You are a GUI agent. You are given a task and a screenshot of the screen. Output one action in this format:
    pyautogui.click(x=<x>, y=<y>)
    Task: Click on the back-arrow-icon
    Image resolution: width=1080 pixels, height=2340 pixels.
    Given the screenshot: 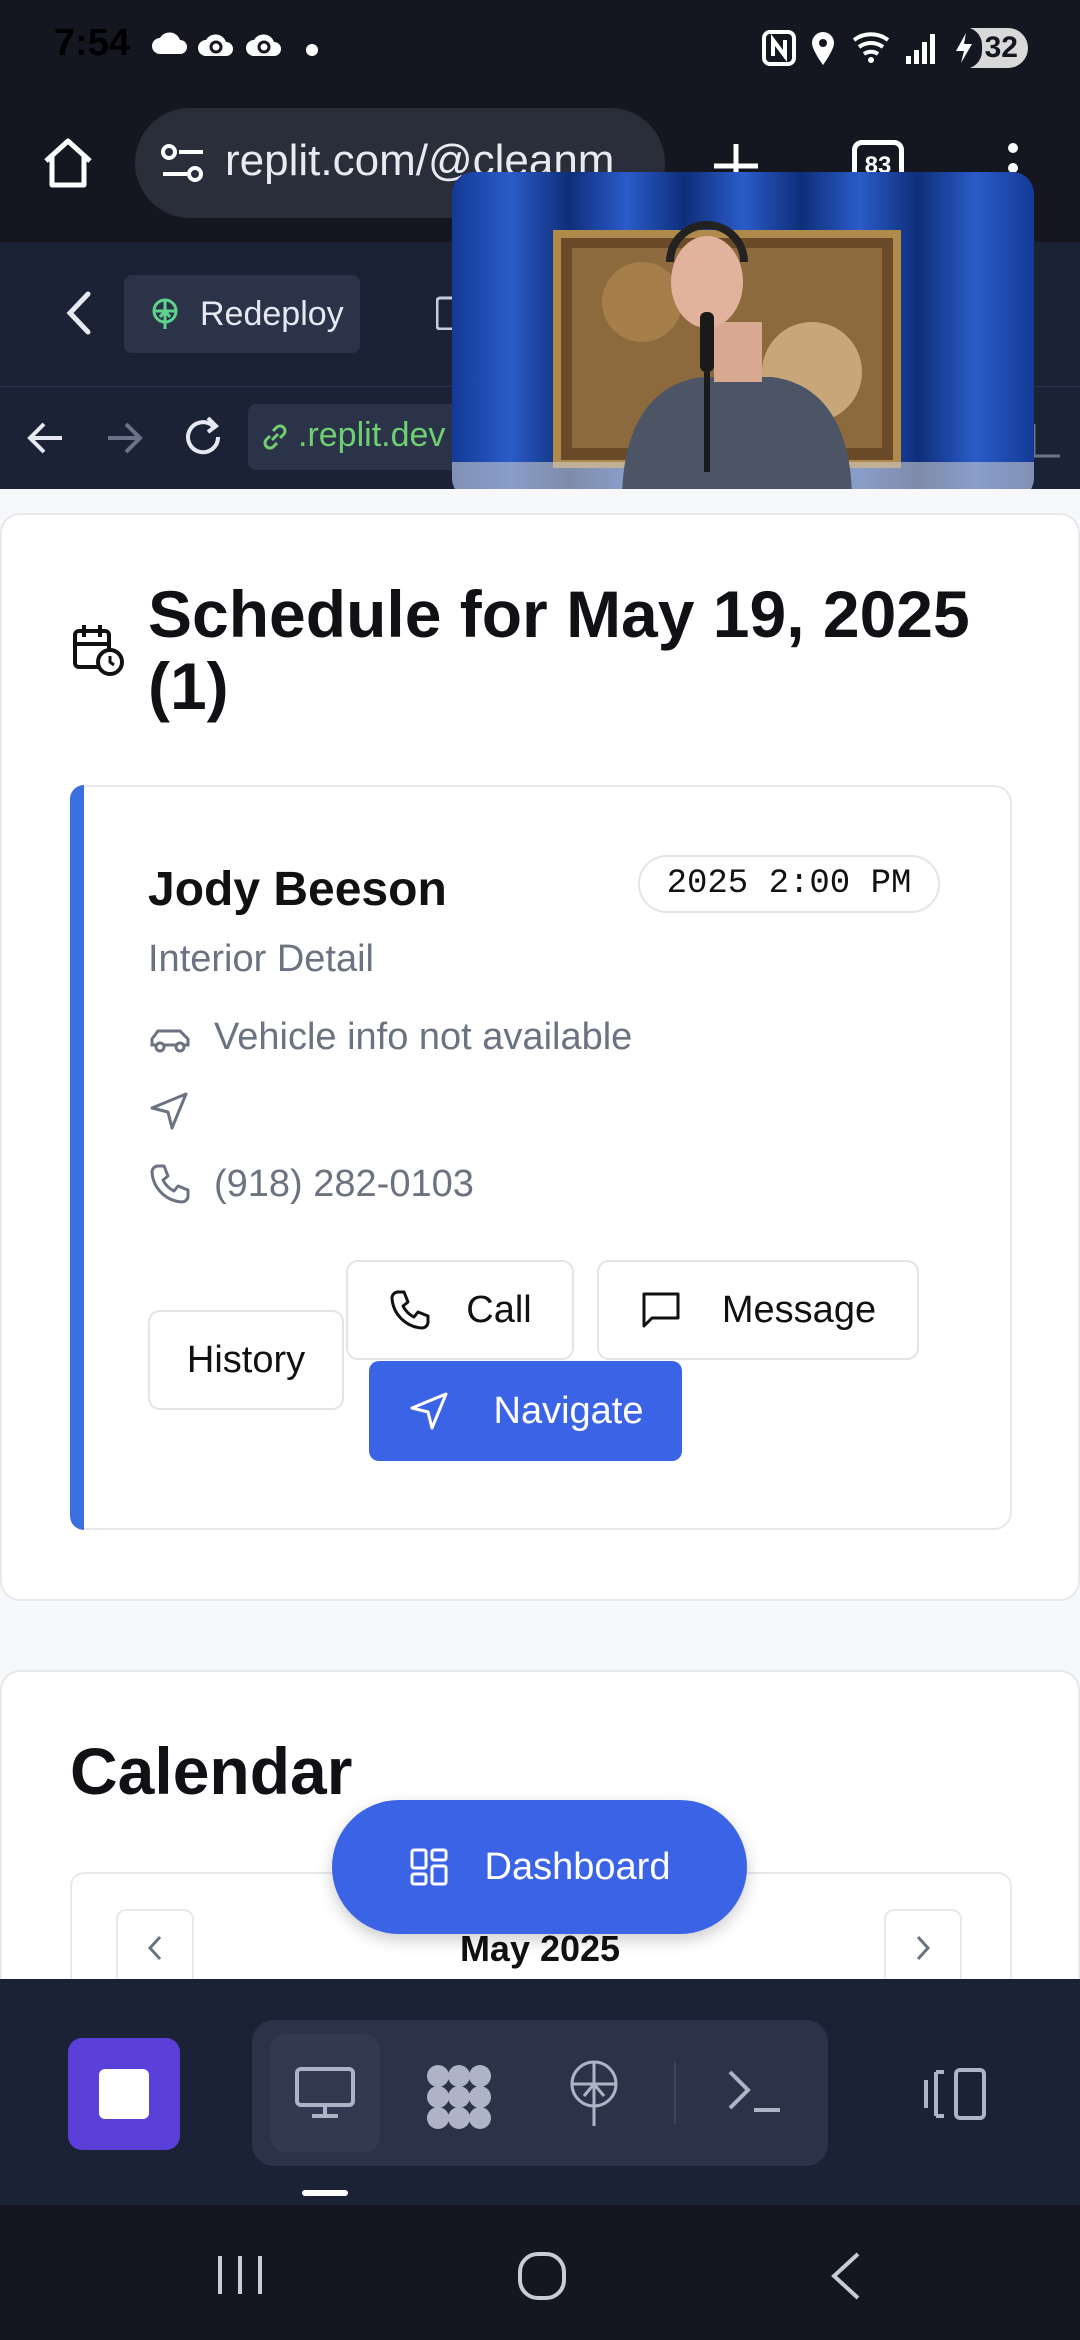 What is the action you would take?
    pyautogui.click(x=46, y=438)
    